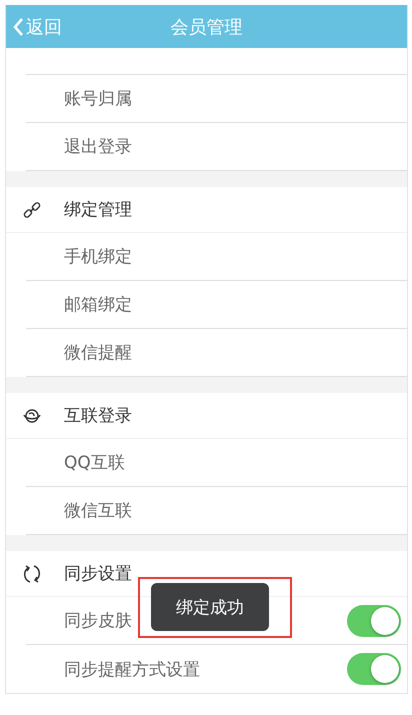 The width and height of the screenshot is (412, 715). Describe the element at coordinates (98, 210) in the screenshot. I see `section-title: 绑定管理` at that location.